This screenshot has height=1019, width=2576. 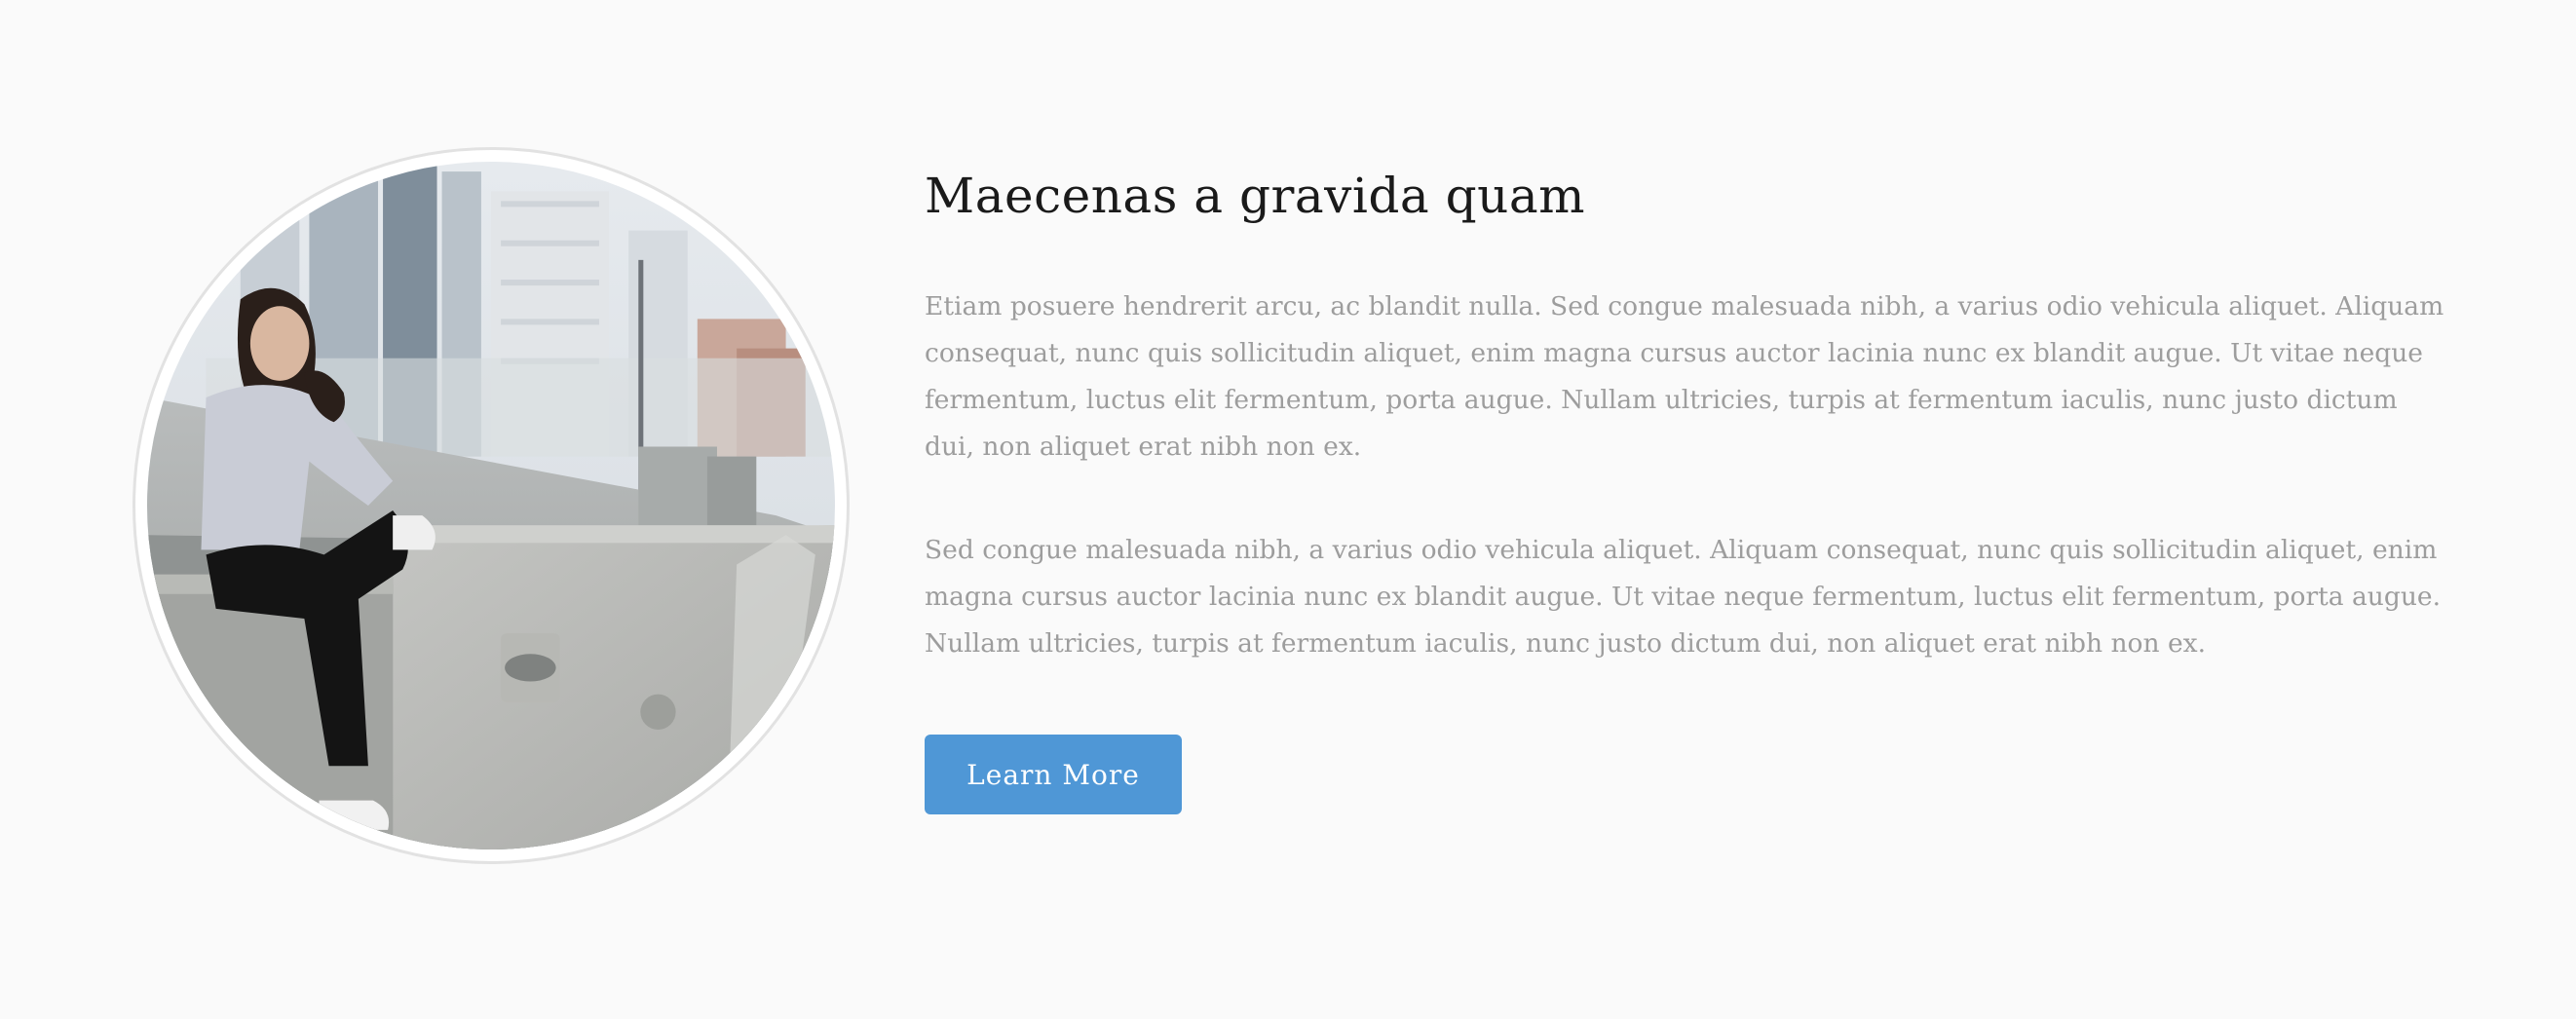 I want to click on feature-title: Maecenas a gravida quam, so click(x=1255, y=196).